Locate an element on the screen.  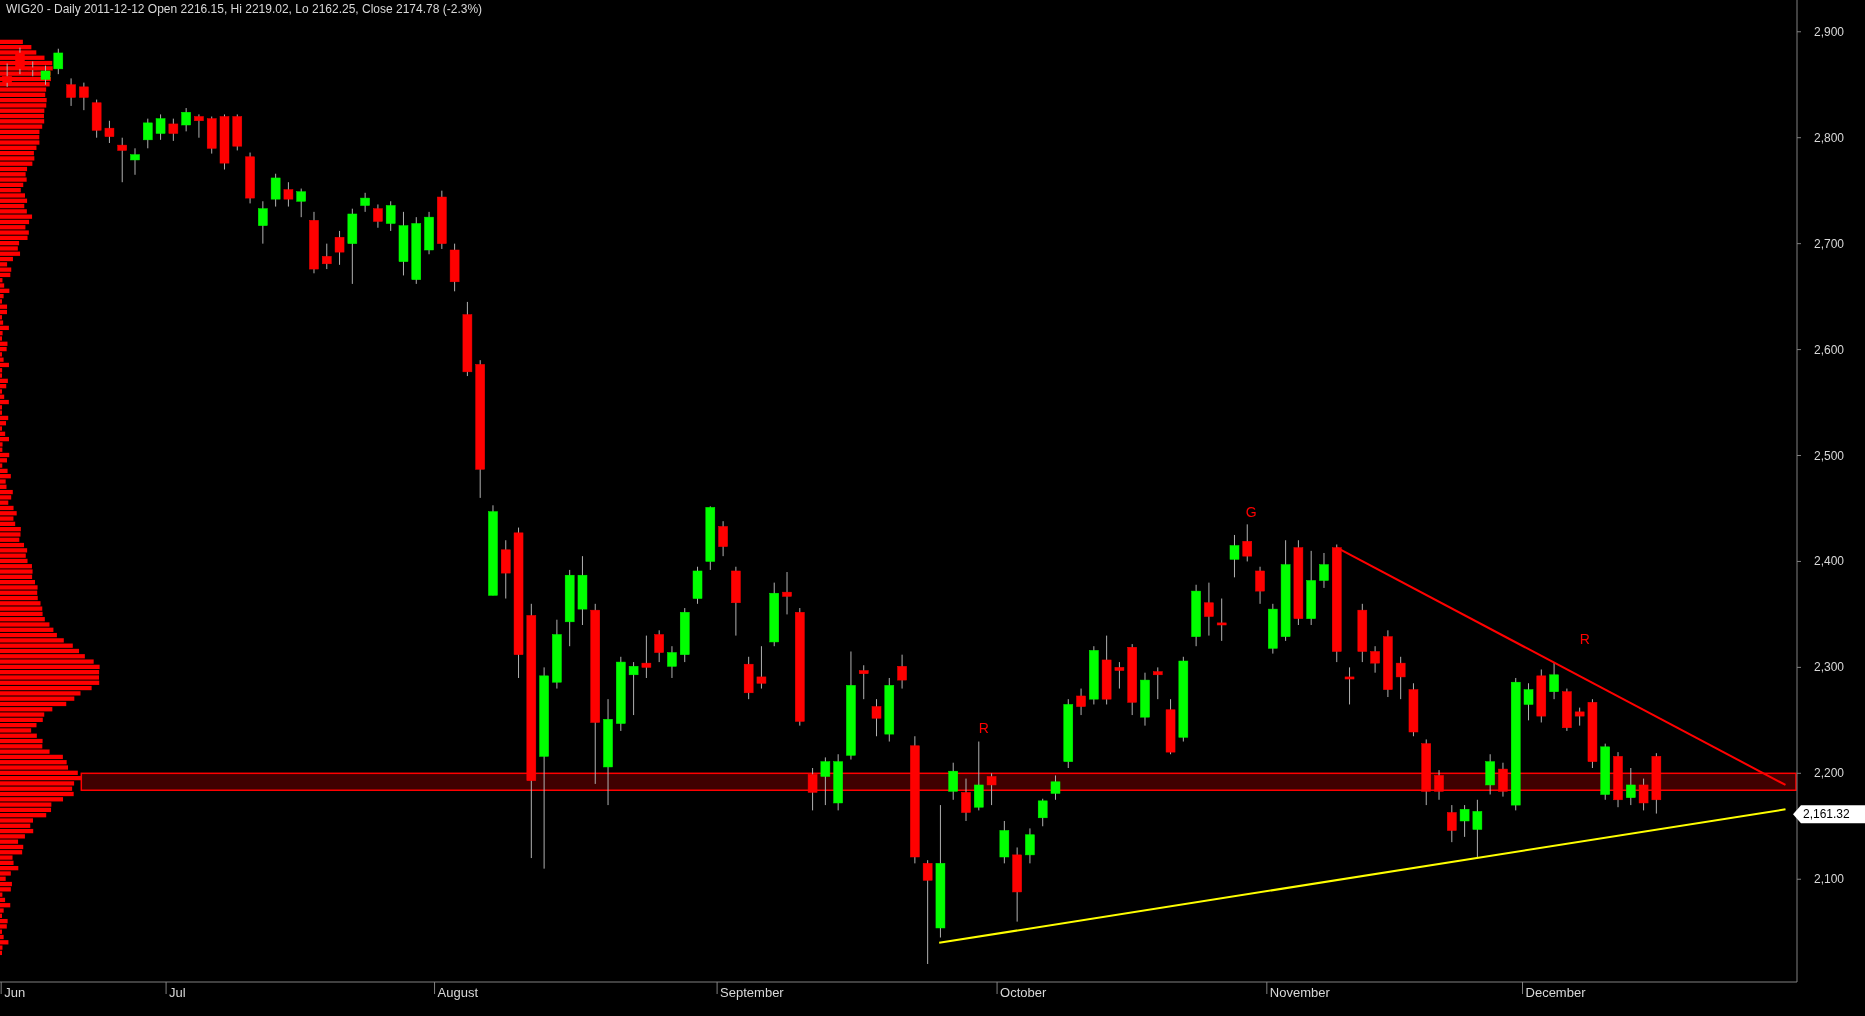
month-label: Jul is located at coordinates (177, 992).